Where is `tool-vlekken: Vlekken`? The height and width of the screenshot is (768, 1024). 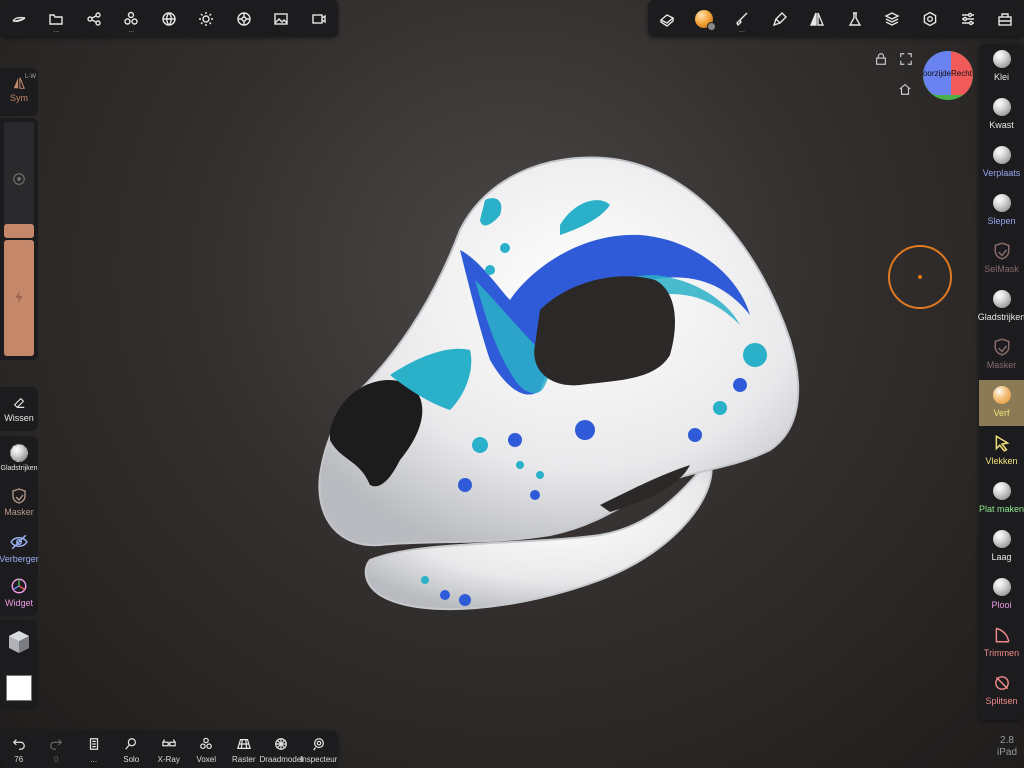 tool-vlekken: Vlekken is located at coordinates (1001, 451).